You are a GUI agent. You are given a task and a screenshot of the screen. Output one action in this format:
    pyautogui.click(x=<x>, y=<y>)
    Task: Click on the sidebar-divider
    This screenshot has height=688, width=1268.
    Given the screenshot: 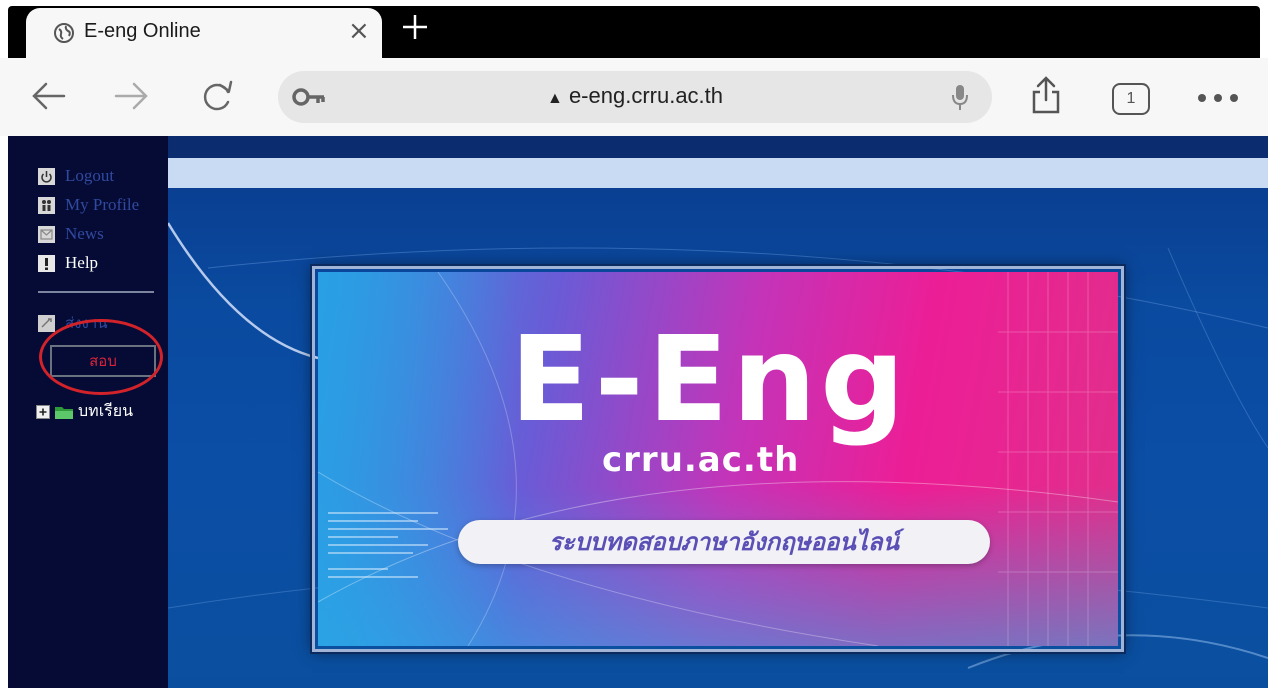 What is the action you would take?
    pyautogui.click(x=96, y=292)
    